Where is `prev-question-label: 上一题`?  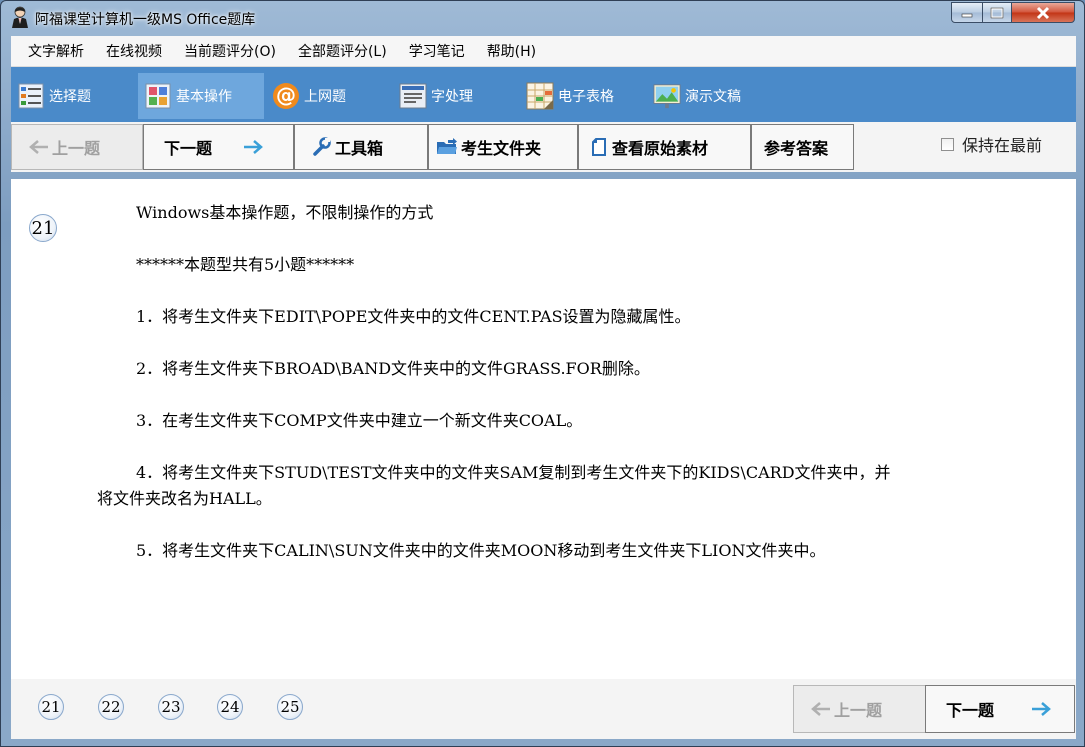
prev-question-label: 上一题 is located at coordinates (76, 148).